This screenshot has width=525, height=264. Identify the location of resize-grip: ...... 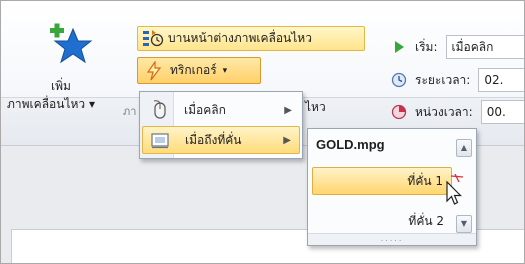
(392, 239).